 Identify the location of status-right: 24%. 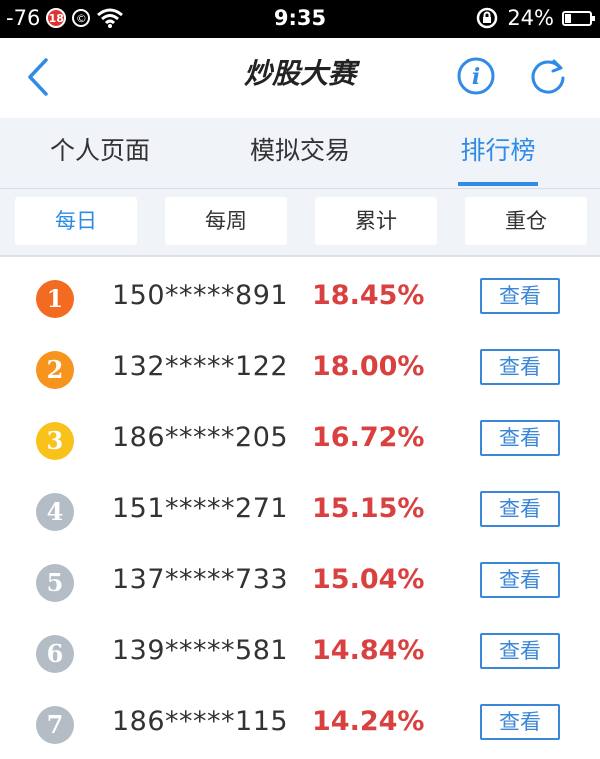
(535, 18).